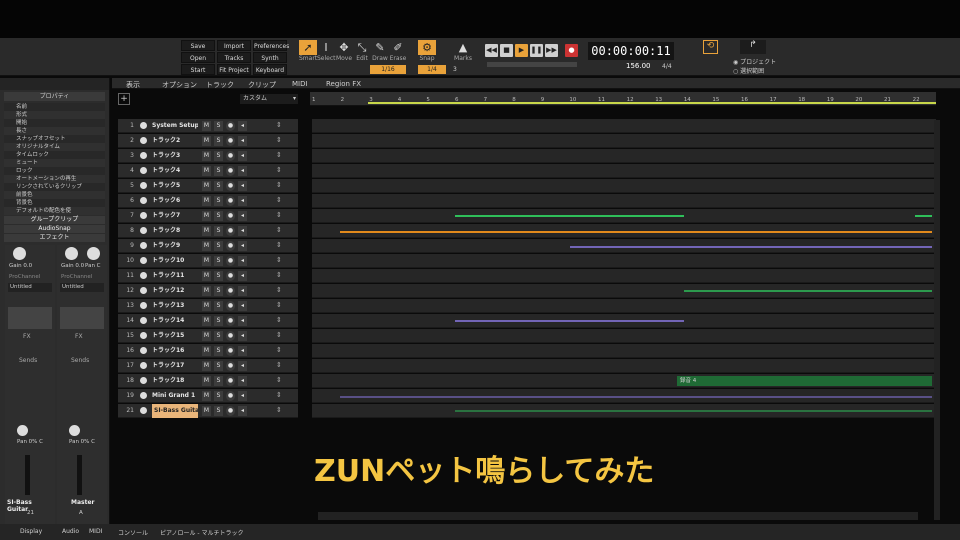  What do you see at coordinates (234, 69) in the screenshot?
I see `fit-project-button: Fit Project` at bounding box center [234, 69].